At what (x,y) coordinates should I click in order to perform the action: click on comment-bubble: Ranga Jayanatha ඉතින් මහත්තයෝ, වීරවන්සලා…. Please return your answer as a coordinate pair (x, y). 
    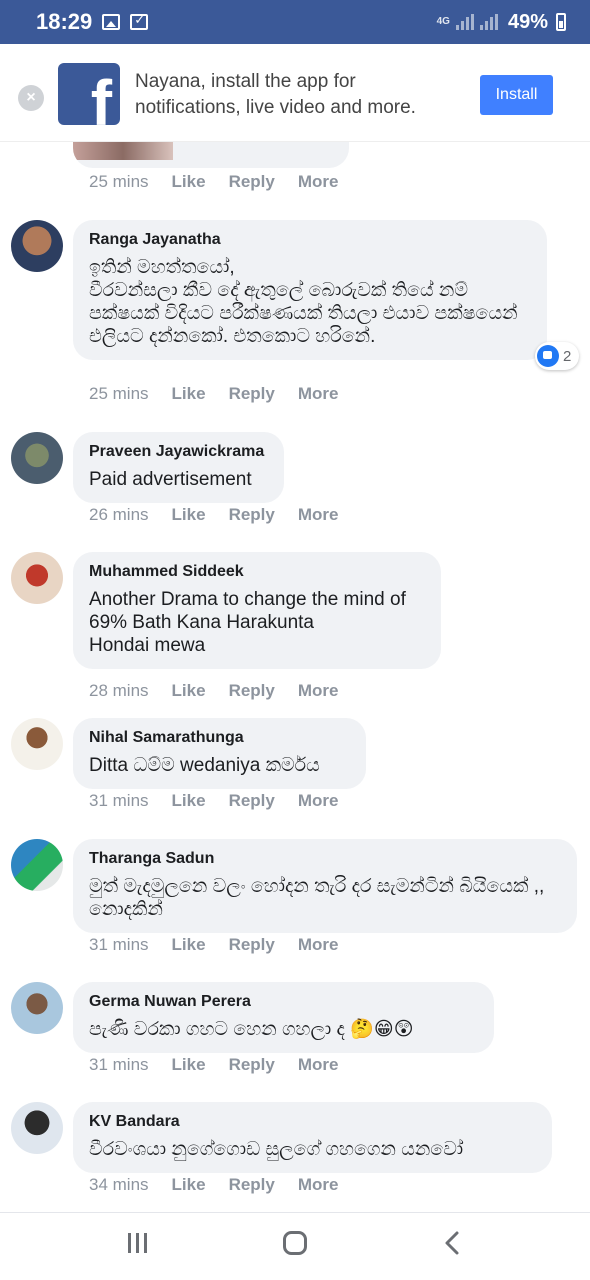
    Looking at the image, I should click on (310, 290).